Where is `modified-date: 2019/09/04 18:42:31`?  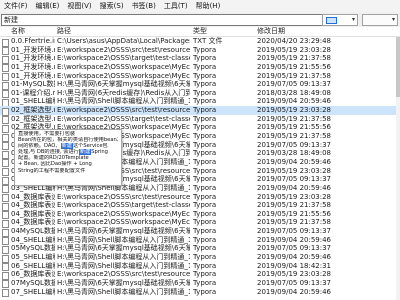 modified-date: 2019/09/04 18:42:31 is located at coordinates (294, 265).